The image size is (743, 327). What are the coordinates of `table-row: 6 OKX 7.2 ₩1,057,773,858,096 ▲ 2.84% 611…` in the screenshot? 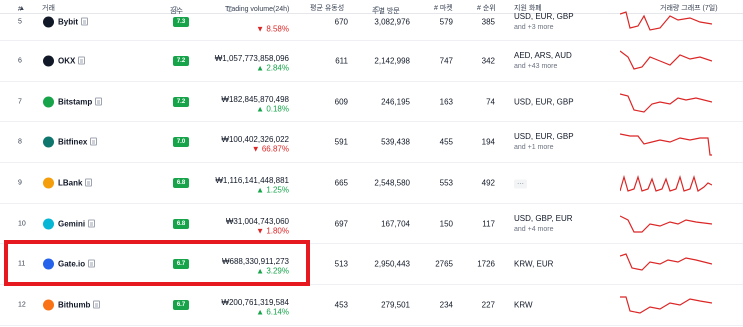 It's located at (371, 61).